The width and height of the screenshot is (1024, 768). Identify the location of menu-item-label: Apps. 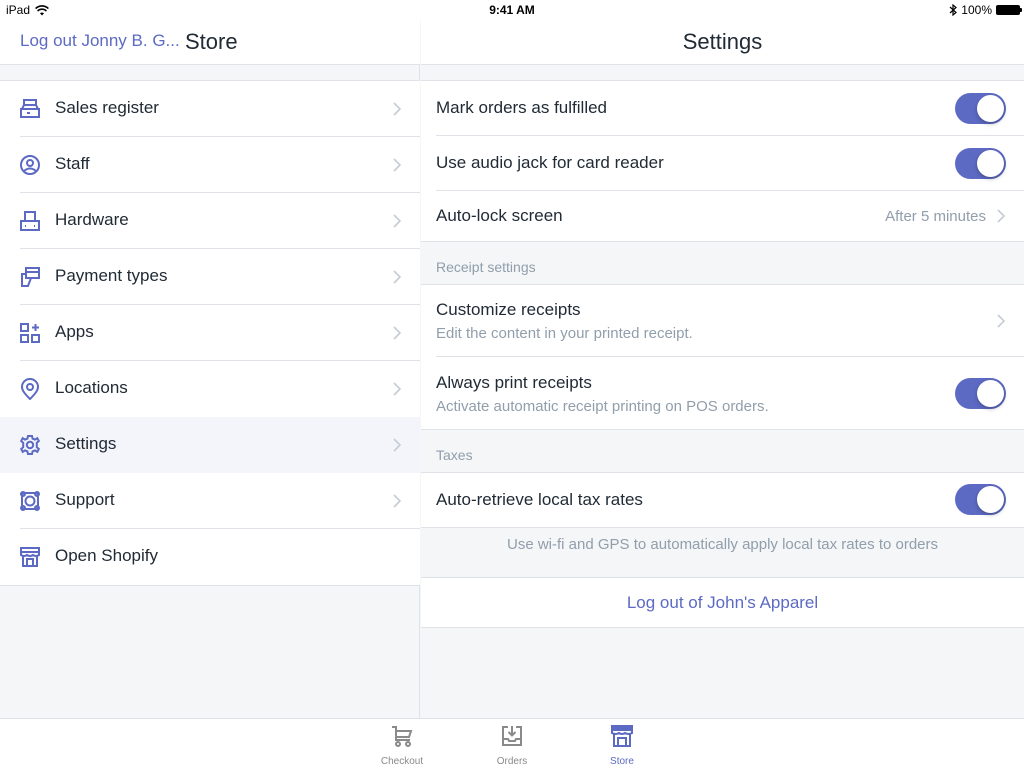
(74, 331).